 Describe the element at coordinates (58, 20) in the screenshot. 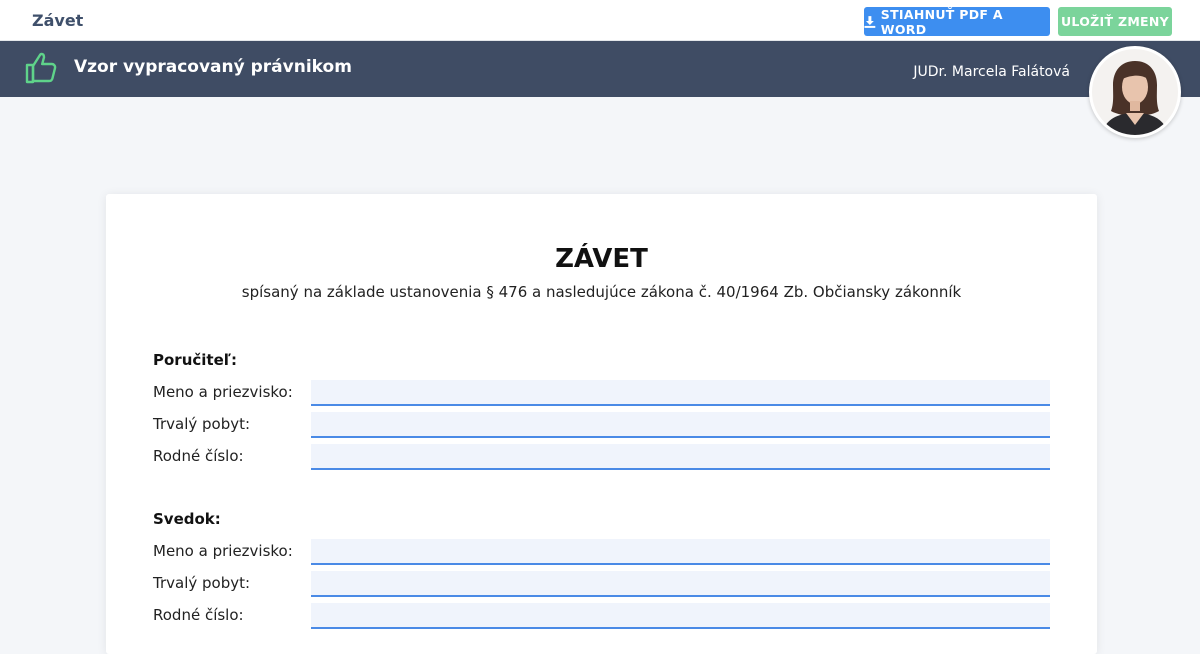

I see `page-title: Závet` at that location.